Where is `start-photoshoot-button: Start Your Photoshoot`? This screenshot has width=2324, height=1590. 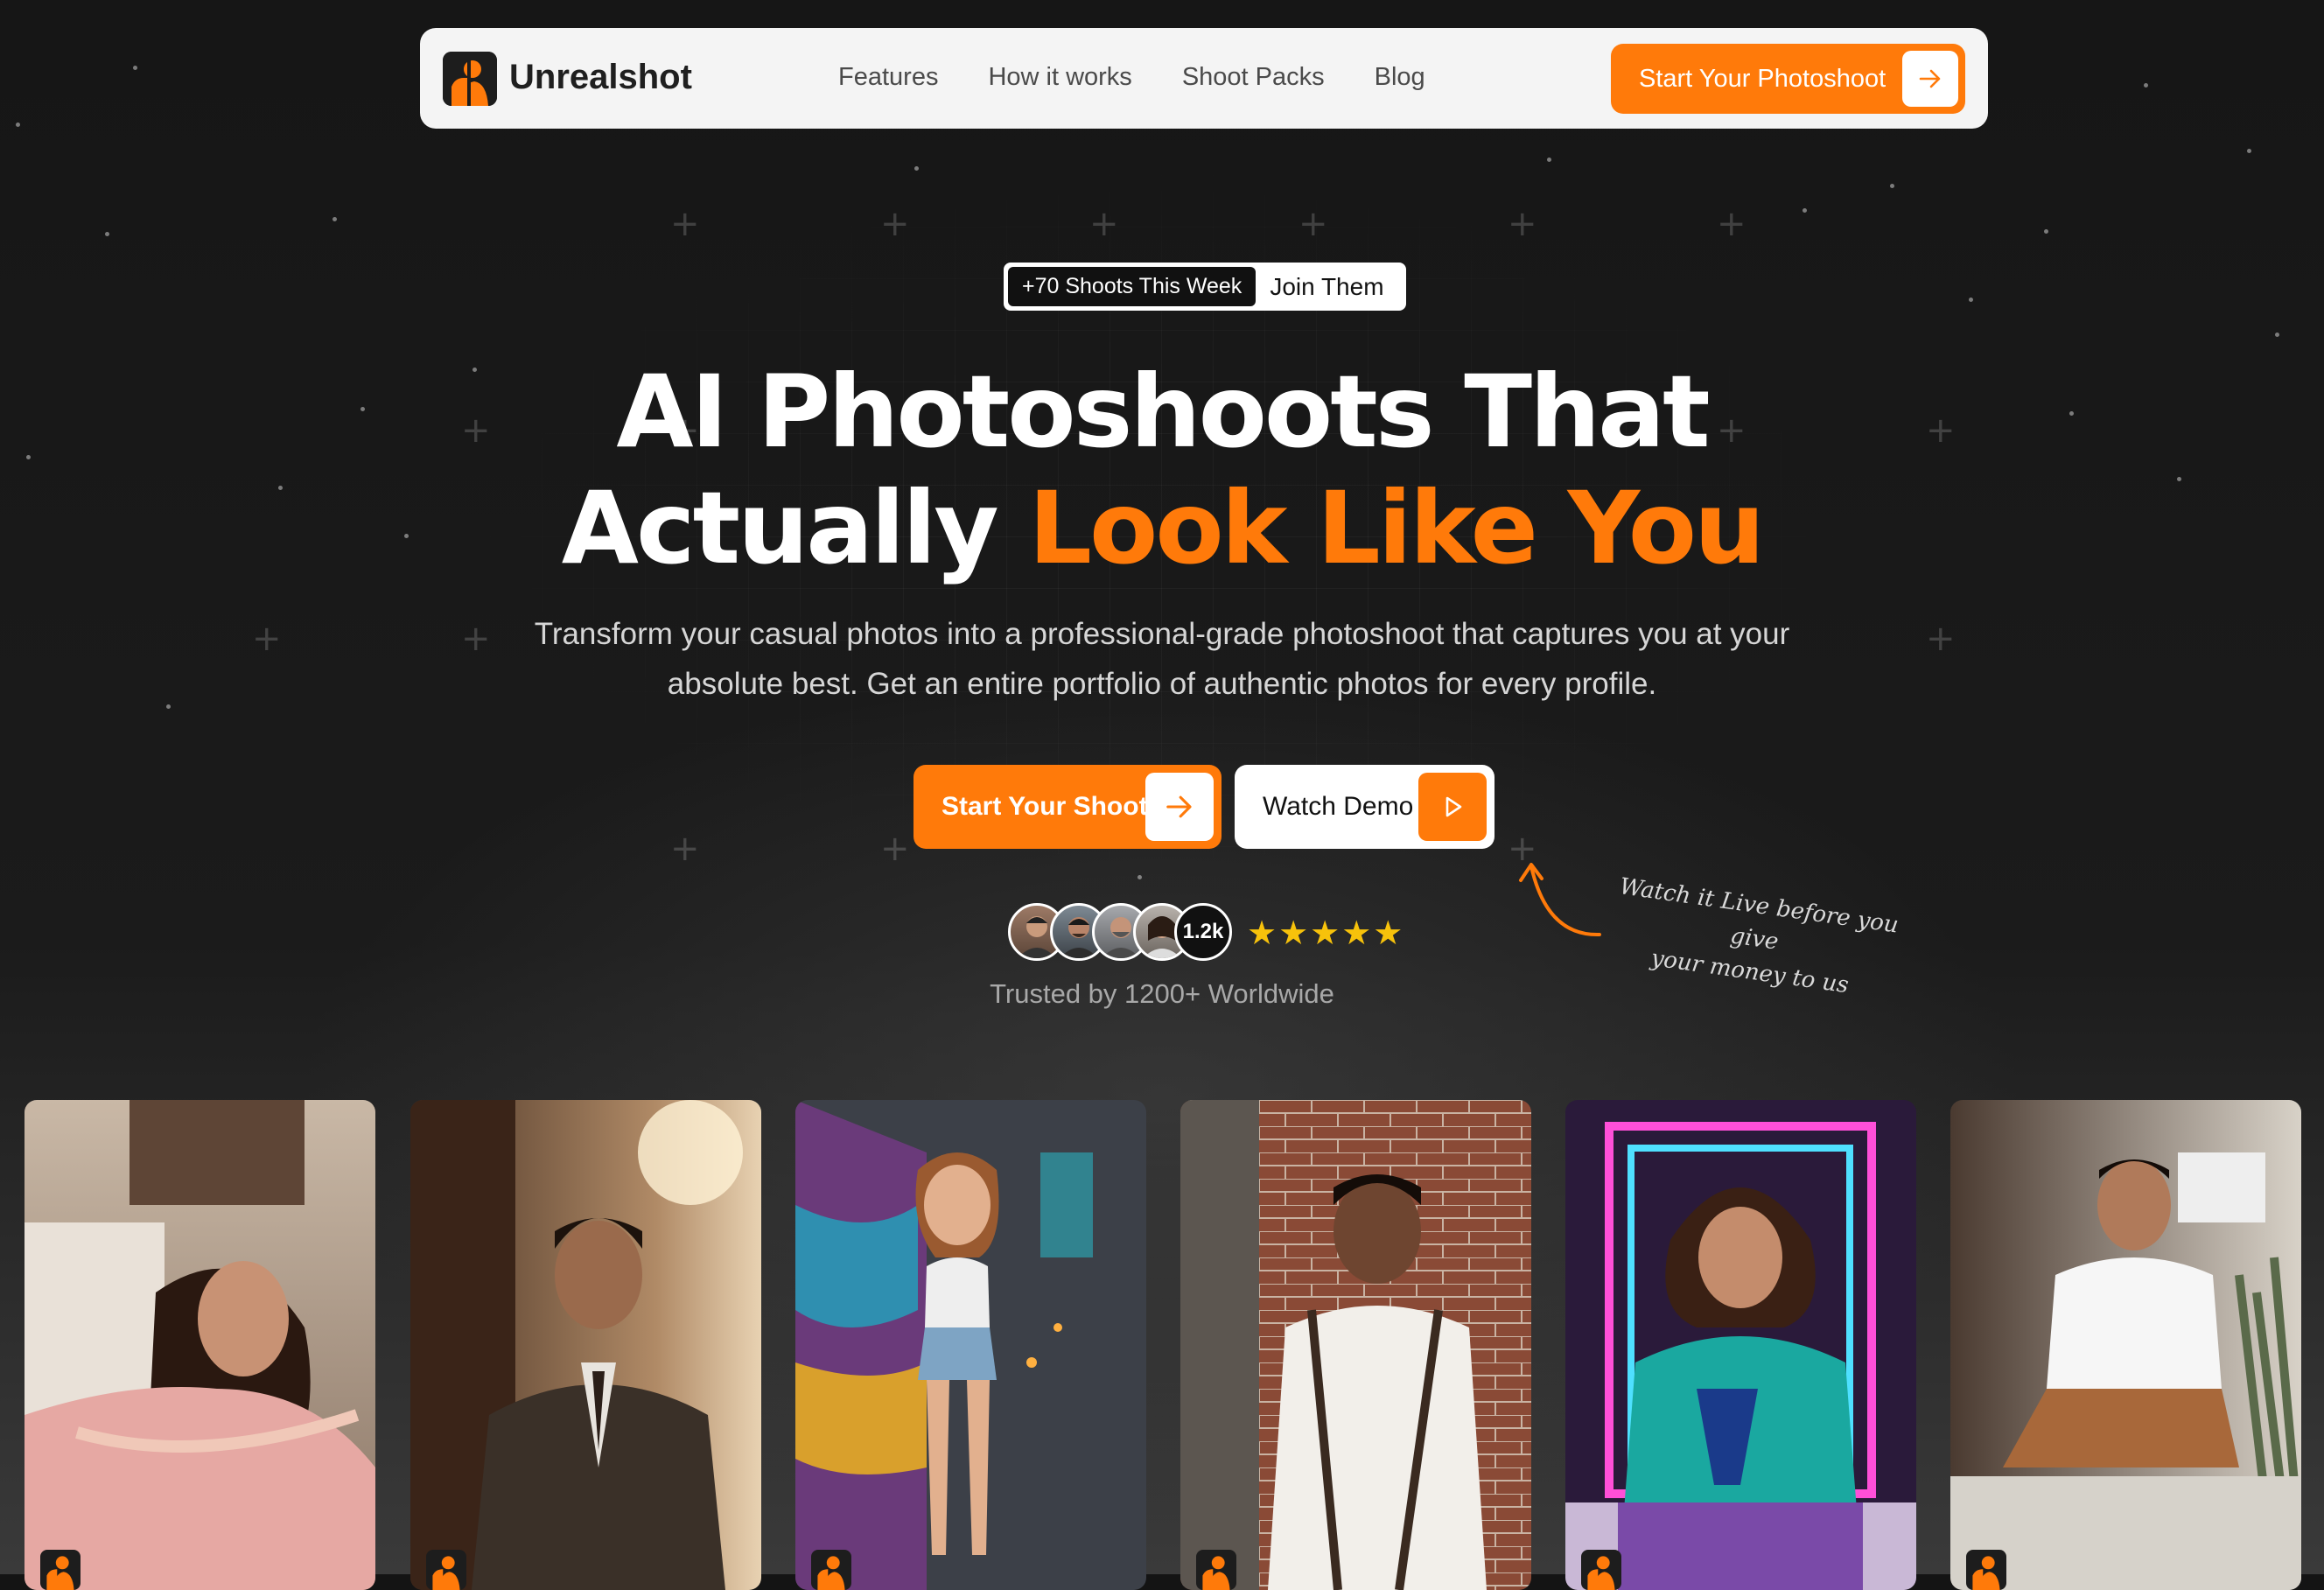
start-photoshoot-button: Start Your Photoshoot is located at coordinates (1788, 79).